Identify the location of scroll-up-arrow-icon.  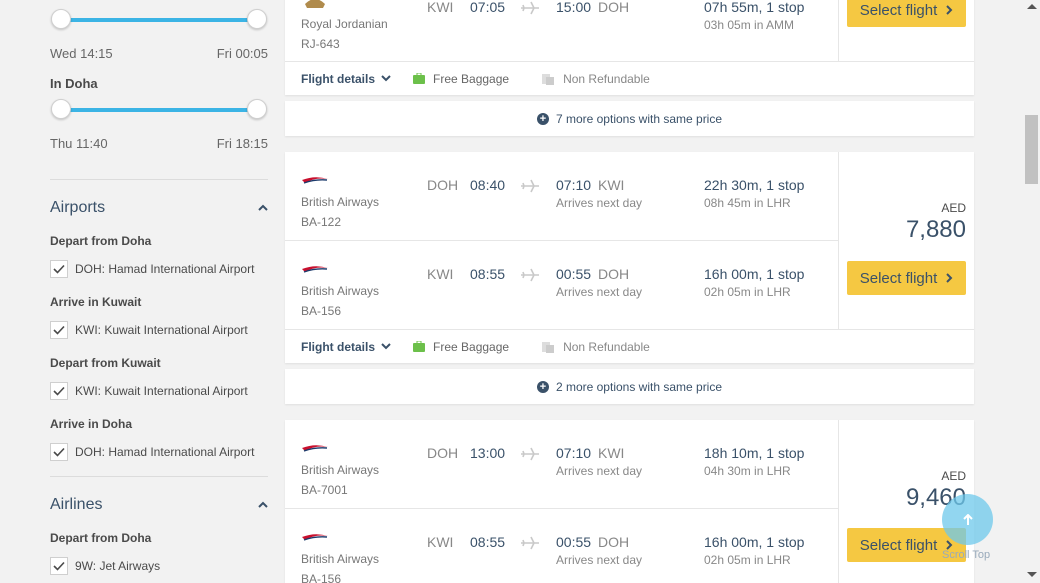
(1032, 6).